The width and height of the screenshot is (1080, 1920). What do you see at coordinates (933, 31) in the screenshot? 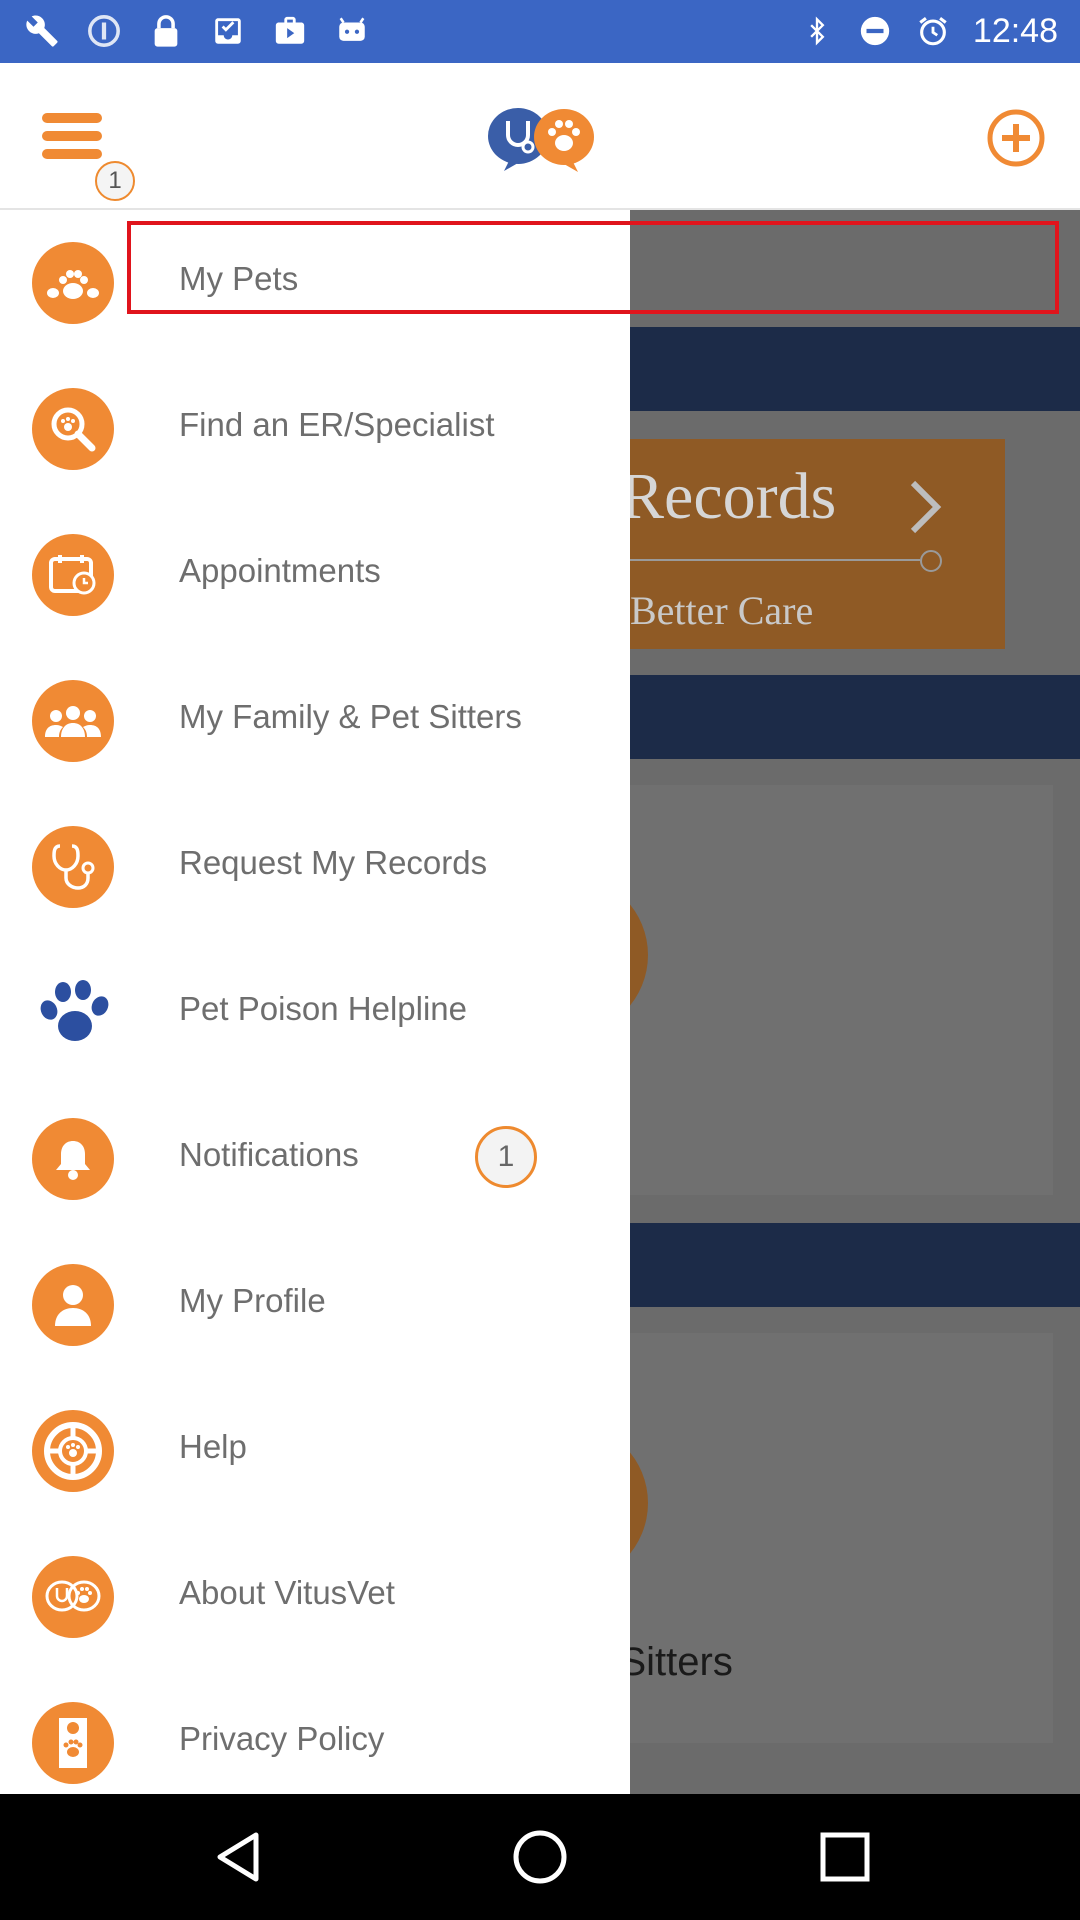
I see `alarm-icon` at bounding box center [933, 31].